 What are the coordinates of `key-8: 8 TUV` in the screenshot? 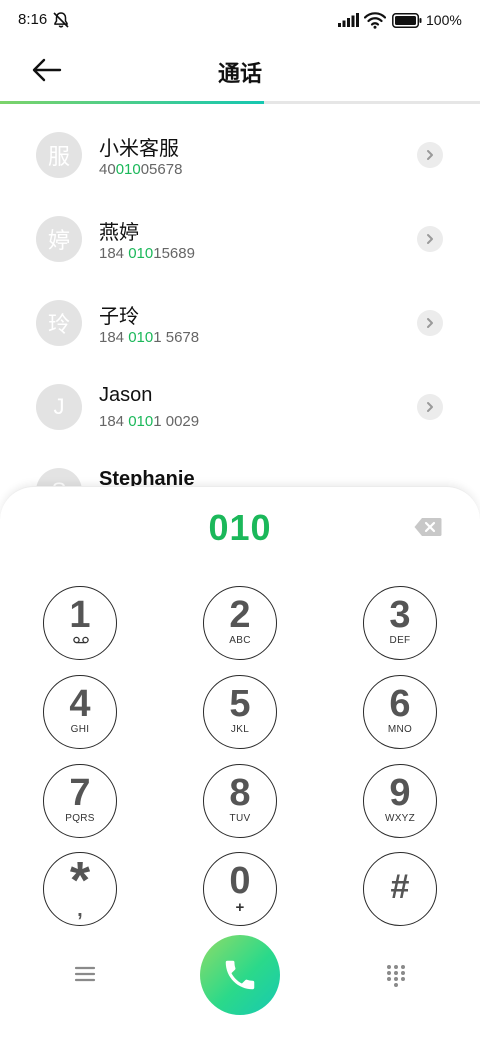 It's located at (240, 801).